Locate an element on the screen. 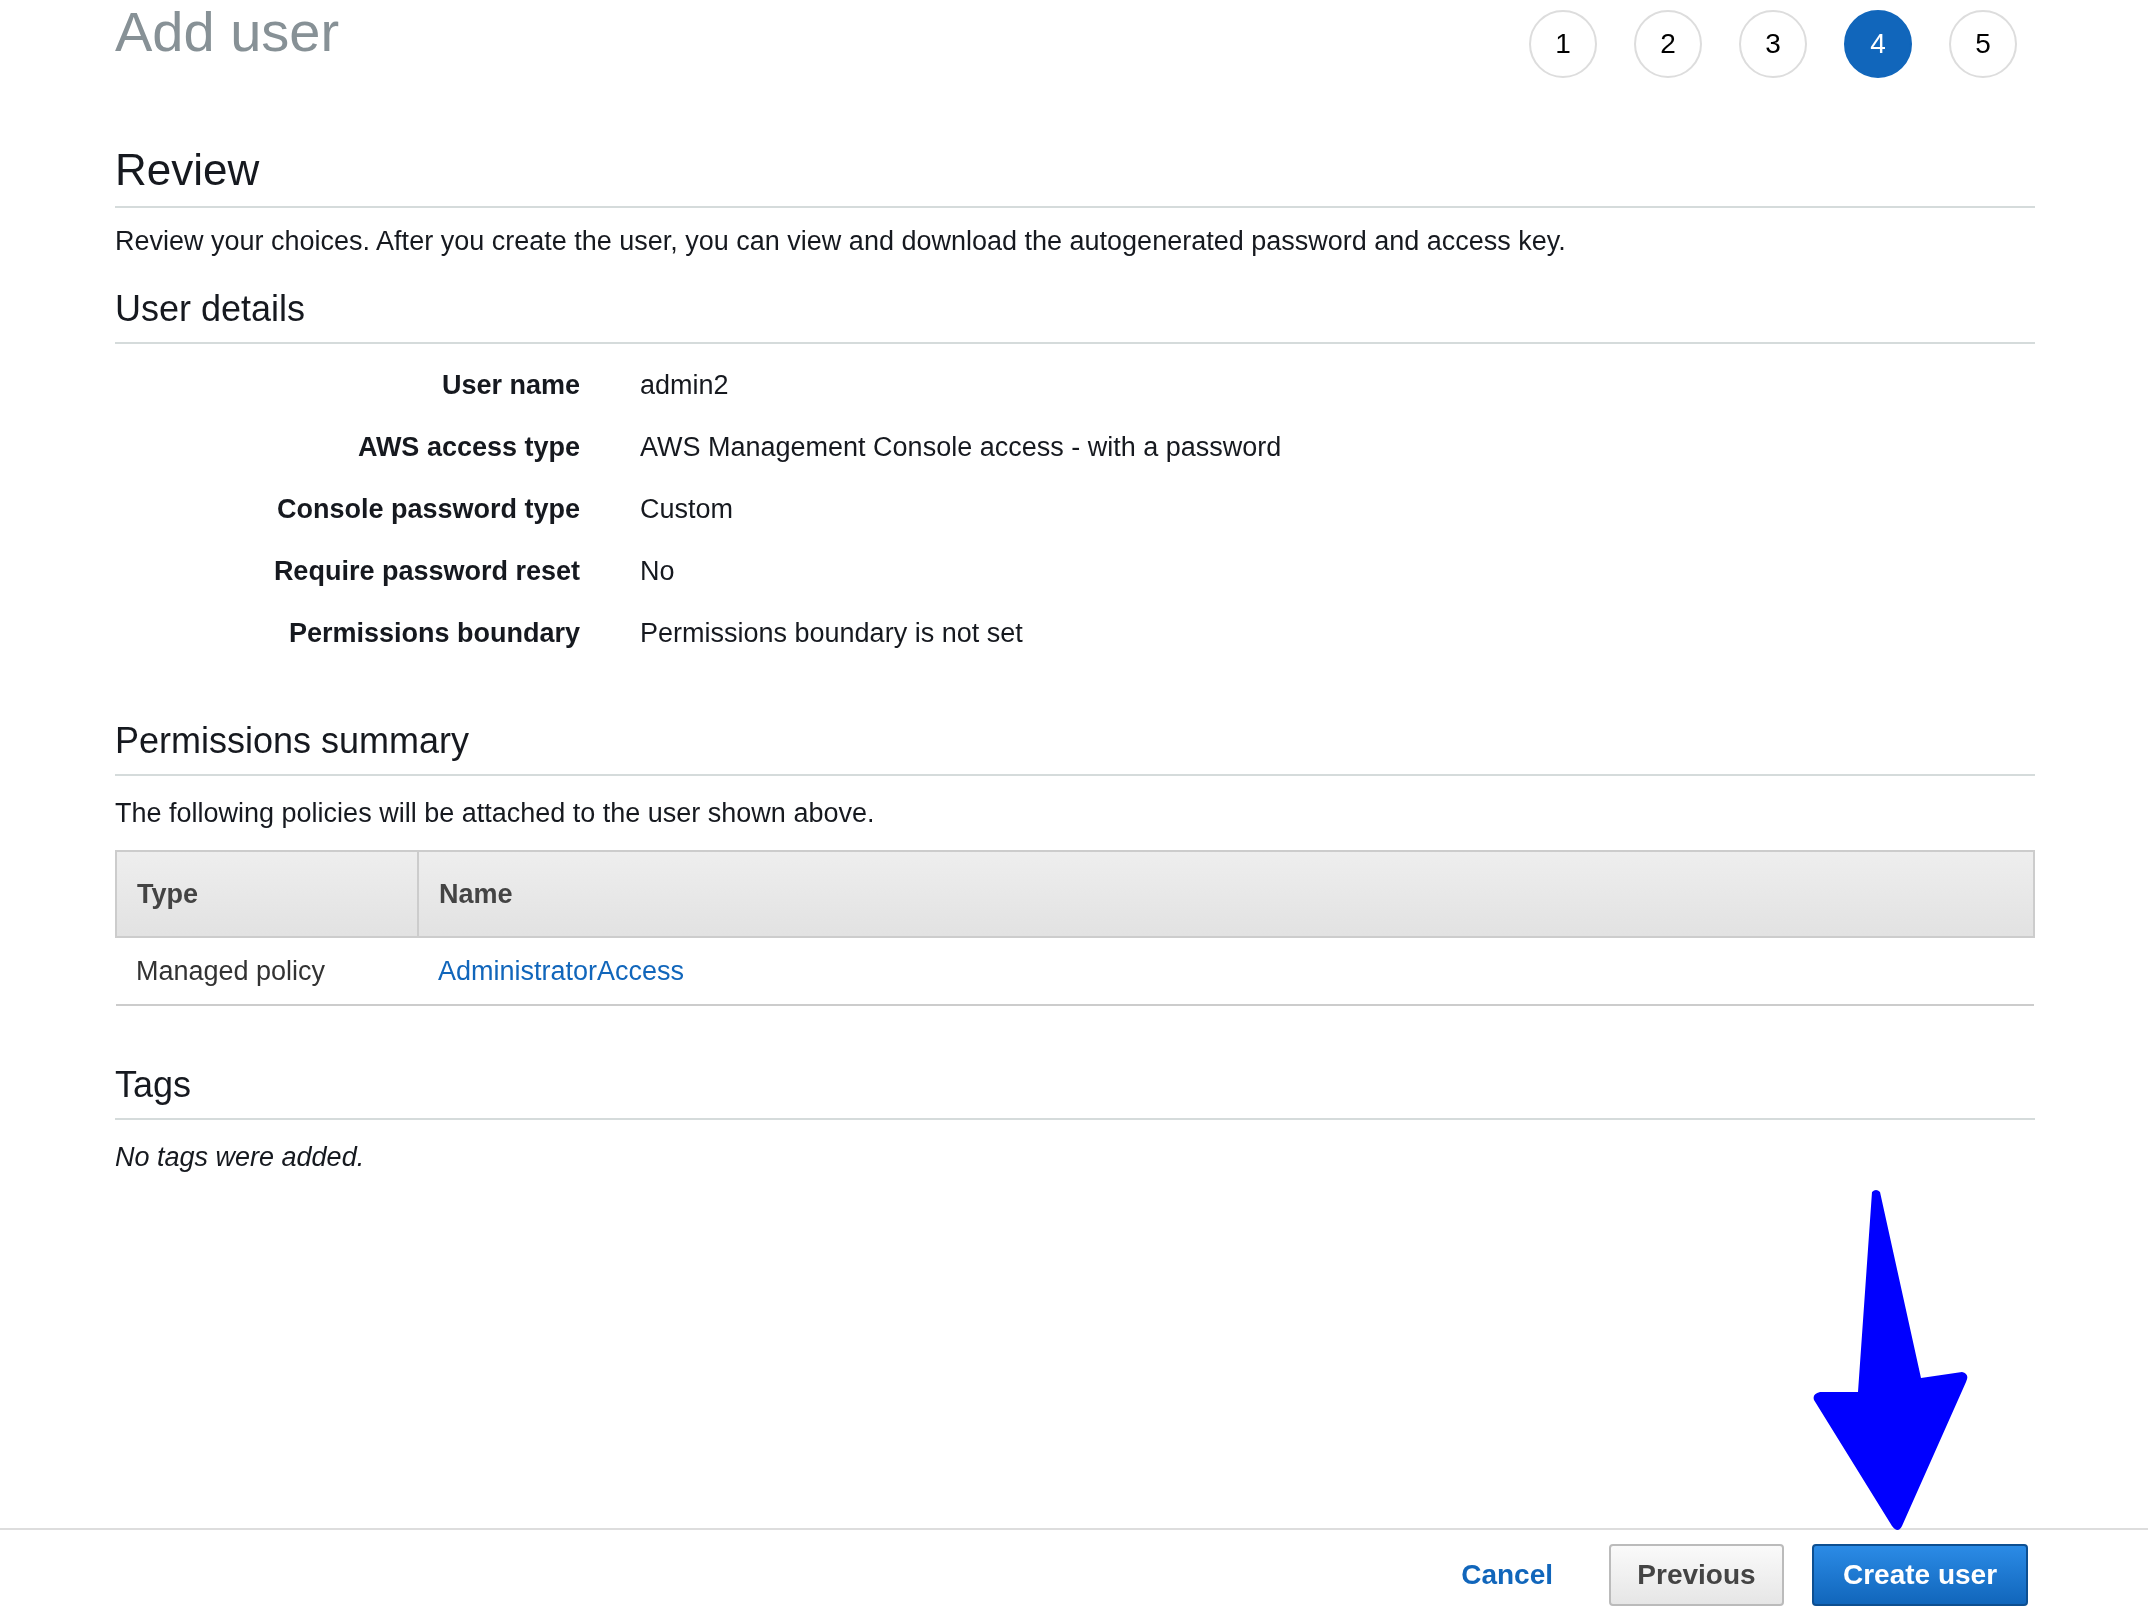 This screenshot has width=2148, height=1620. field-label: Permissions boundary is located at coordinates (433, 633).